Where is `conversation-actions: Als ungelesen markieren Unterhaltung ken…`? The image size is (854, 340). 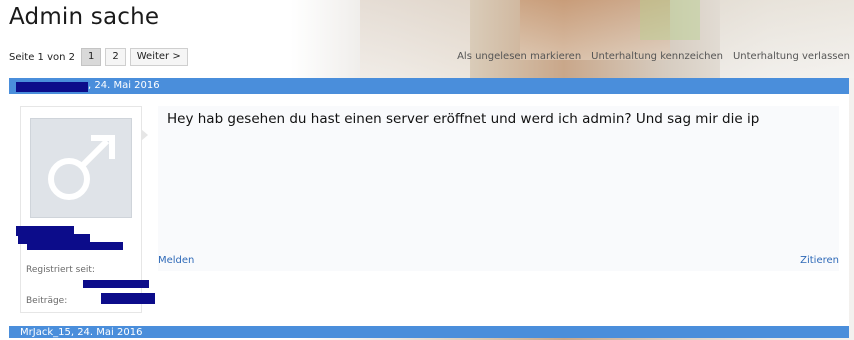 conversation-actions: Als ungelesen markieren Unterhaltung ken… is located at coordinates (653, 56).